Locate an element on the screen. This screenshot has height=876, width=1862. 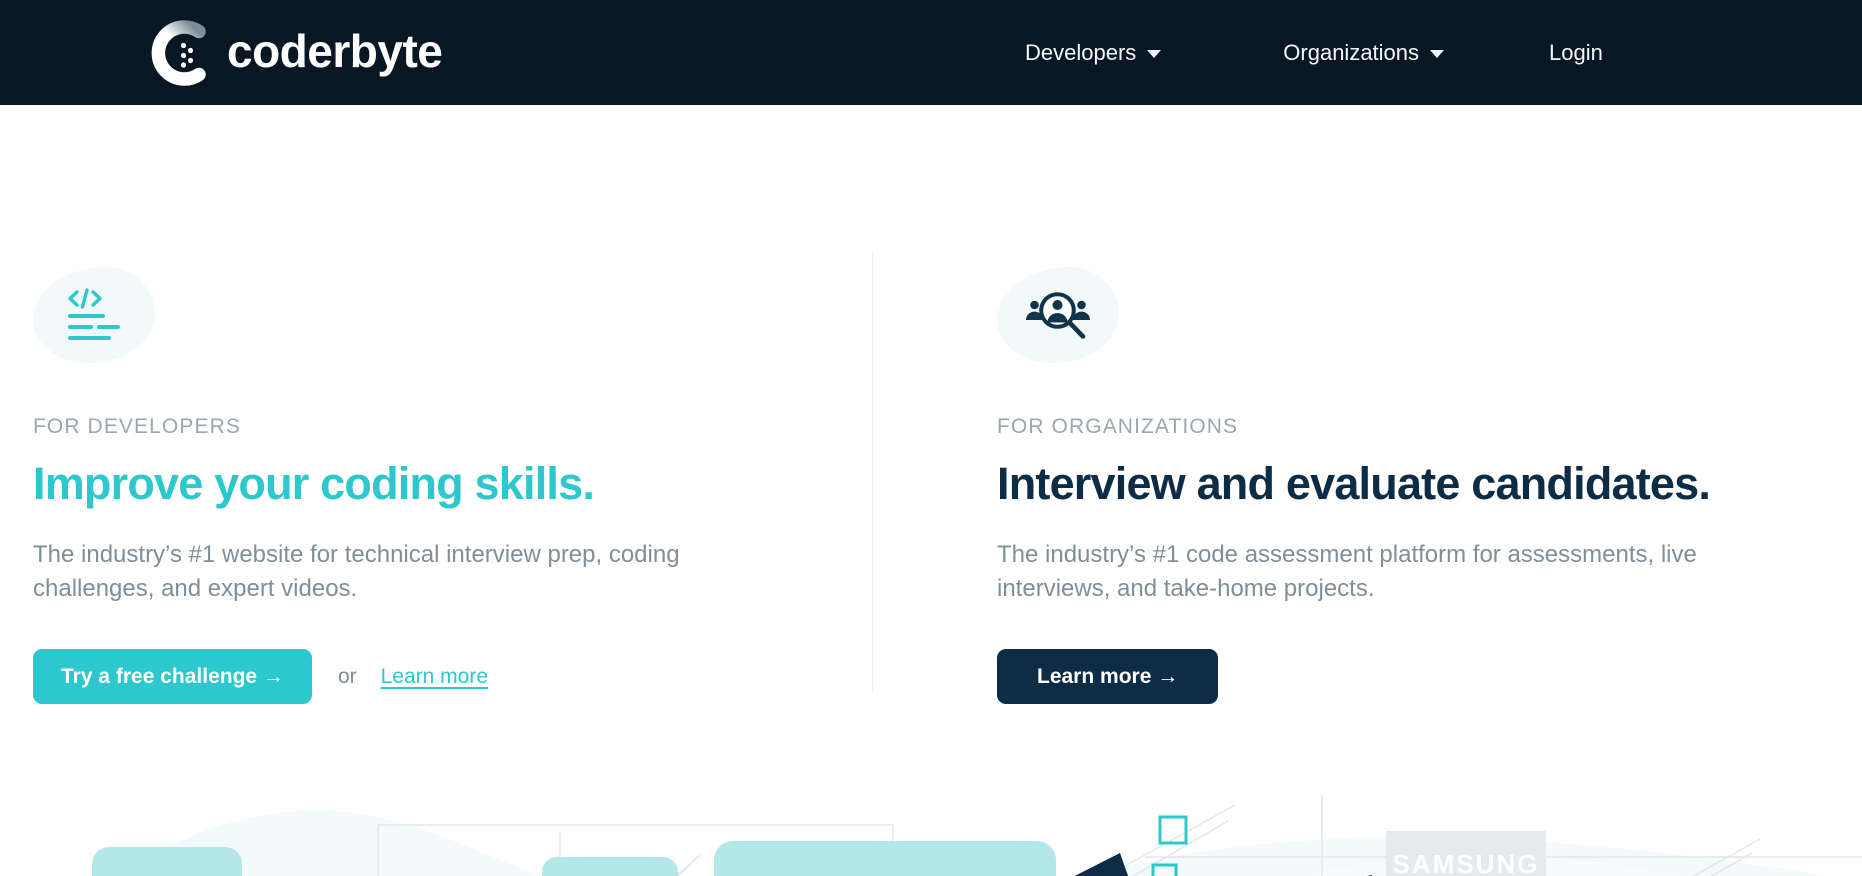
hero-illustration: A JS SAMSUNG is located at coordinates (931, 835).